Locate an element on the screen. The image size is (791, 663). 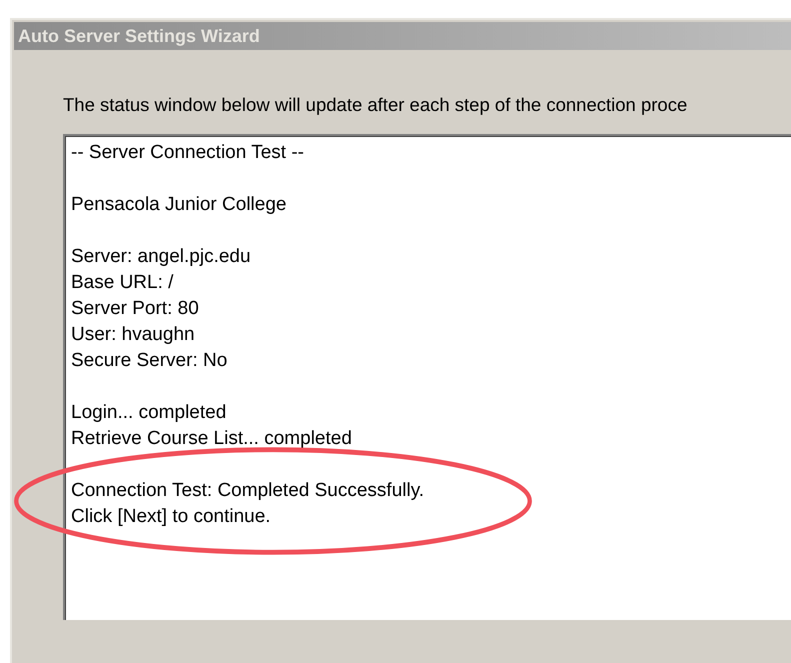
log-line: Retrieve Course List... completed is located at coordinates (211, 439).